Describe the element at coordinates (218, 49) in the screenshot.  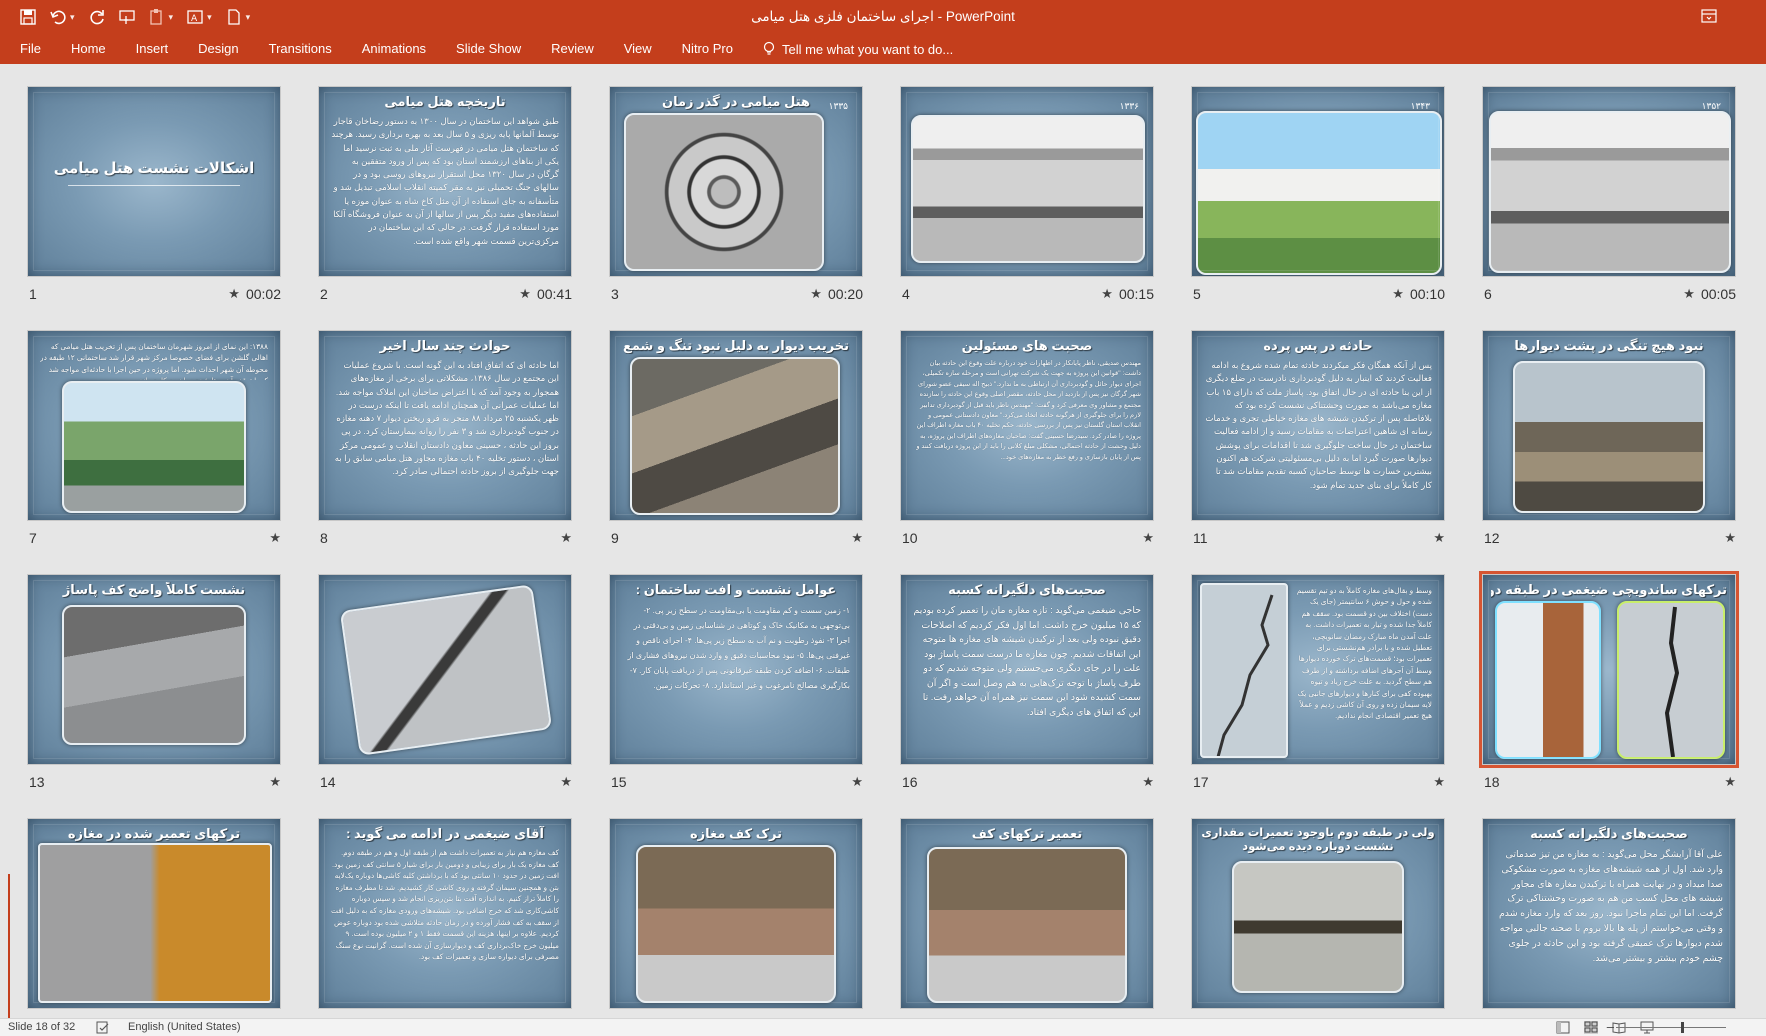
I see `tab-design: Design` at that location.